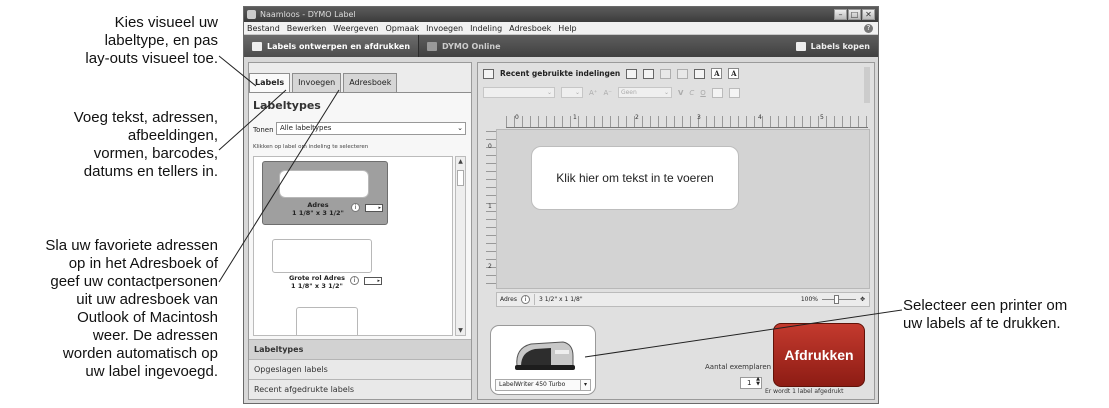 Image resolution: width=1109 pixels, height=408 pixels. I want to click on status-label-size: 3 1/2" x 1 1/8", so click(560, 299).